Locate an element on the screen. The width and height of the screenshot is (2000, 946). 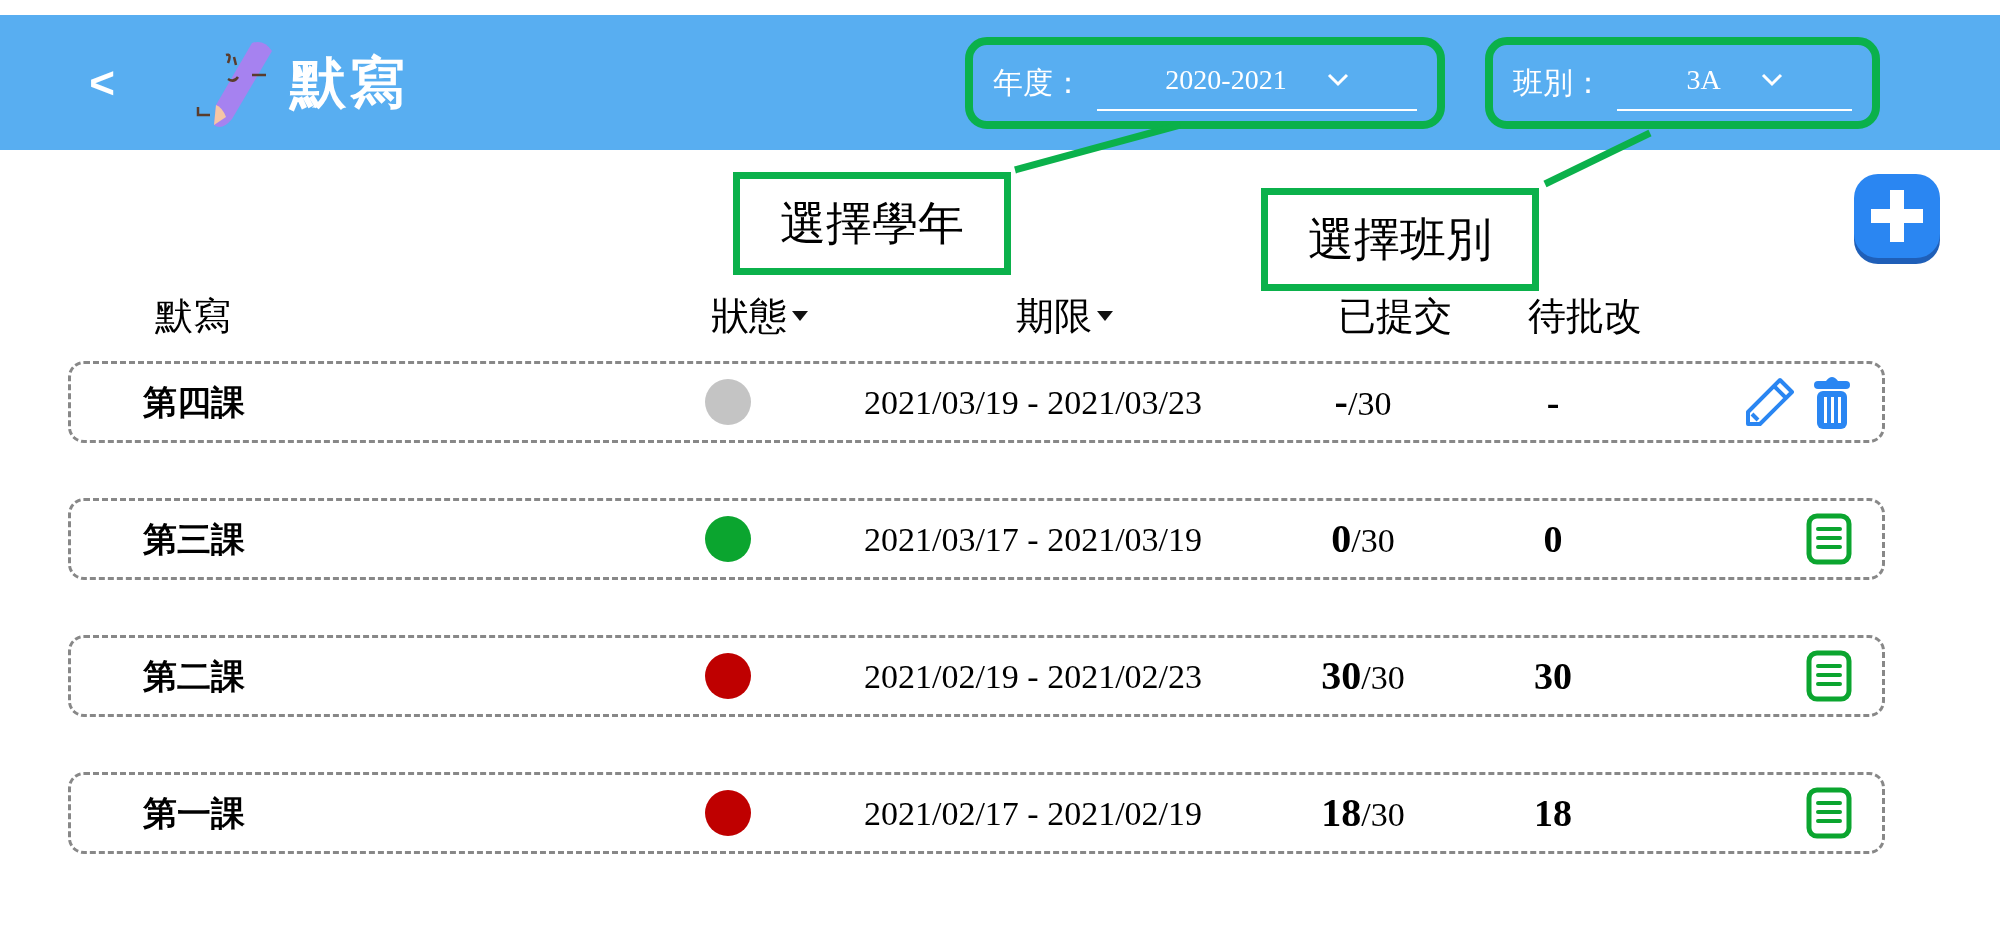
column-header: 狀態 is located at coordinates (760, 316).